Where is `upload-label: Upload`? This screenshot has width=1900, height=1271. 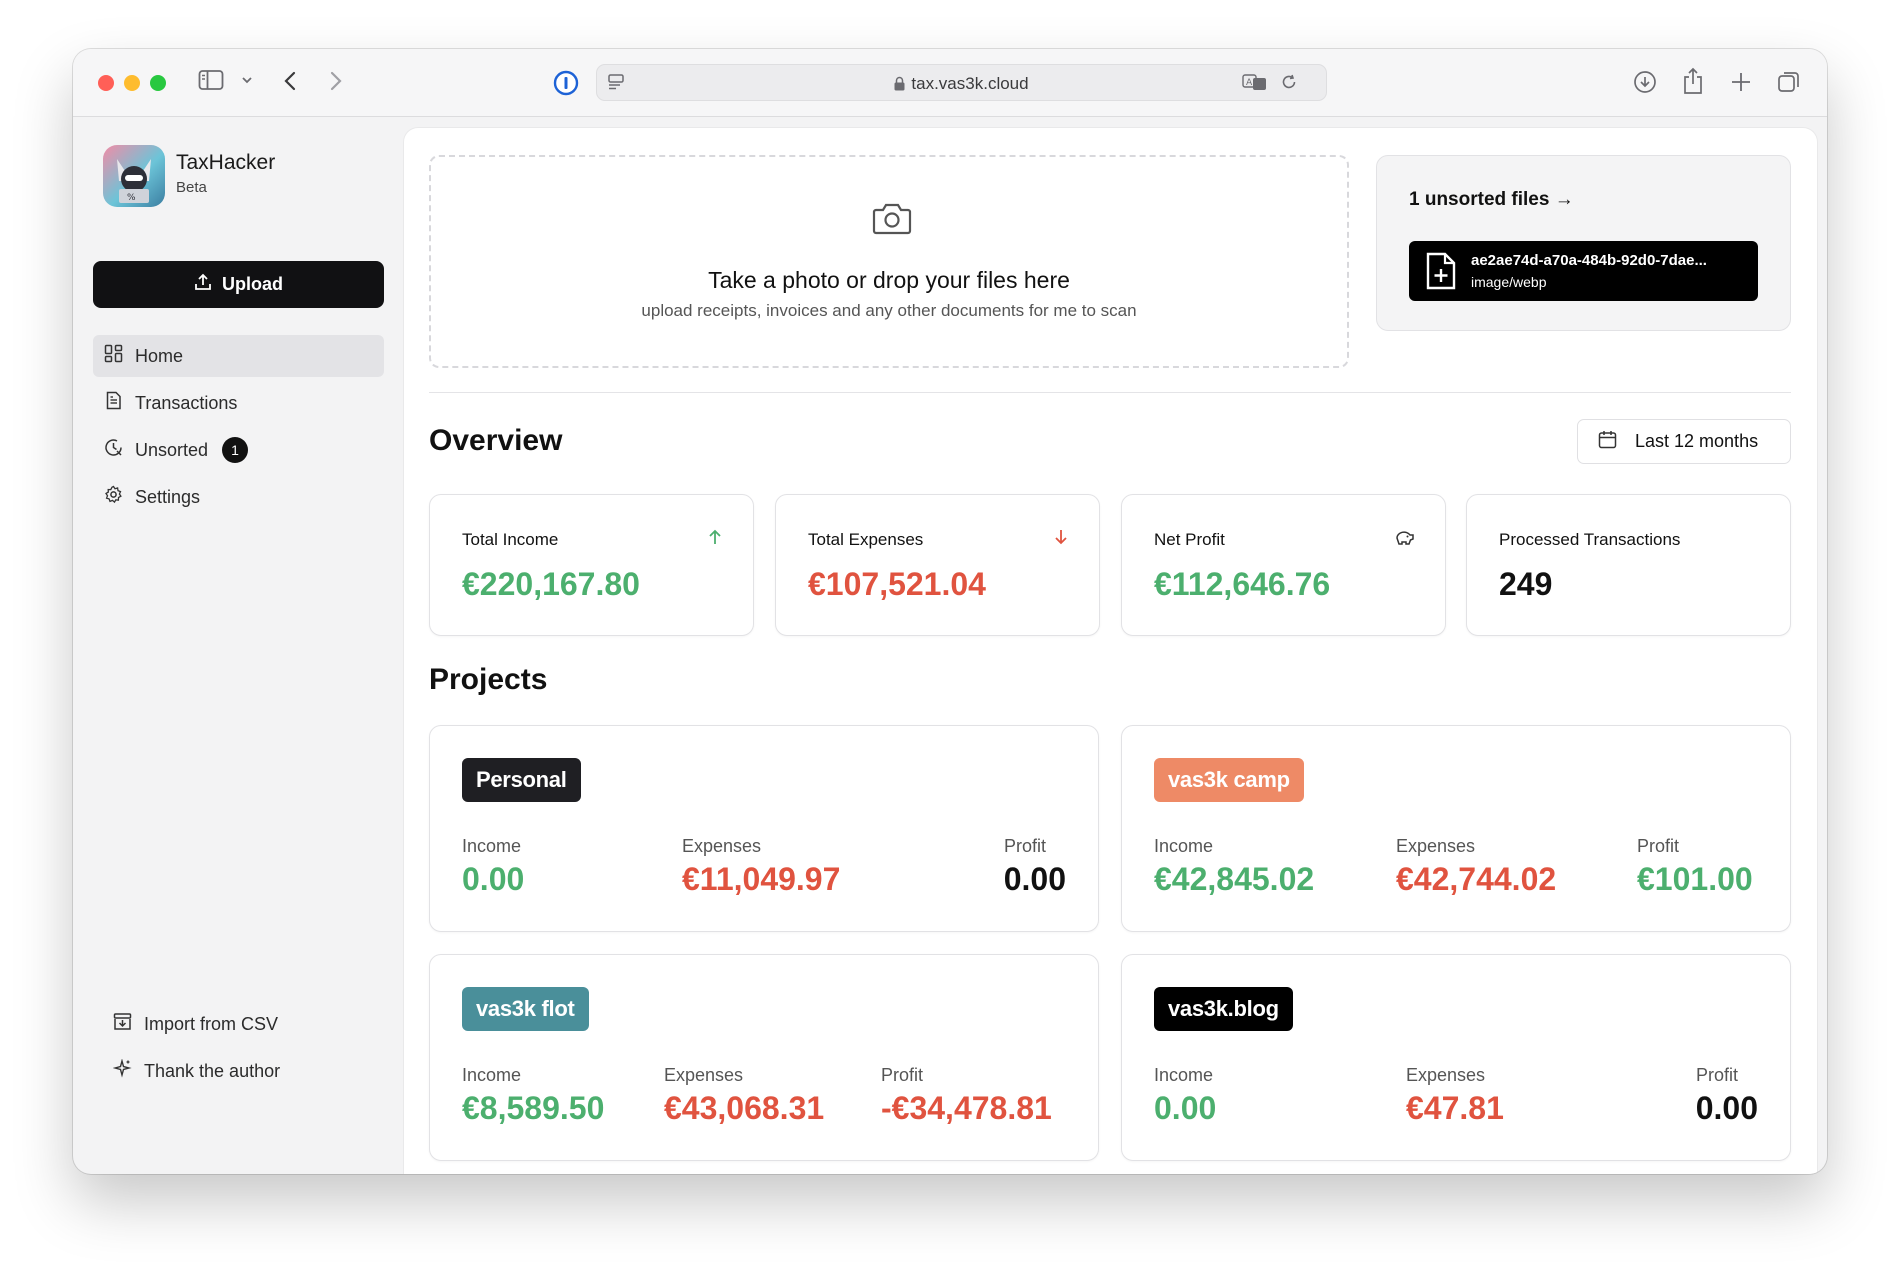
upload-label: Upload is located at coordinates (252, 284).